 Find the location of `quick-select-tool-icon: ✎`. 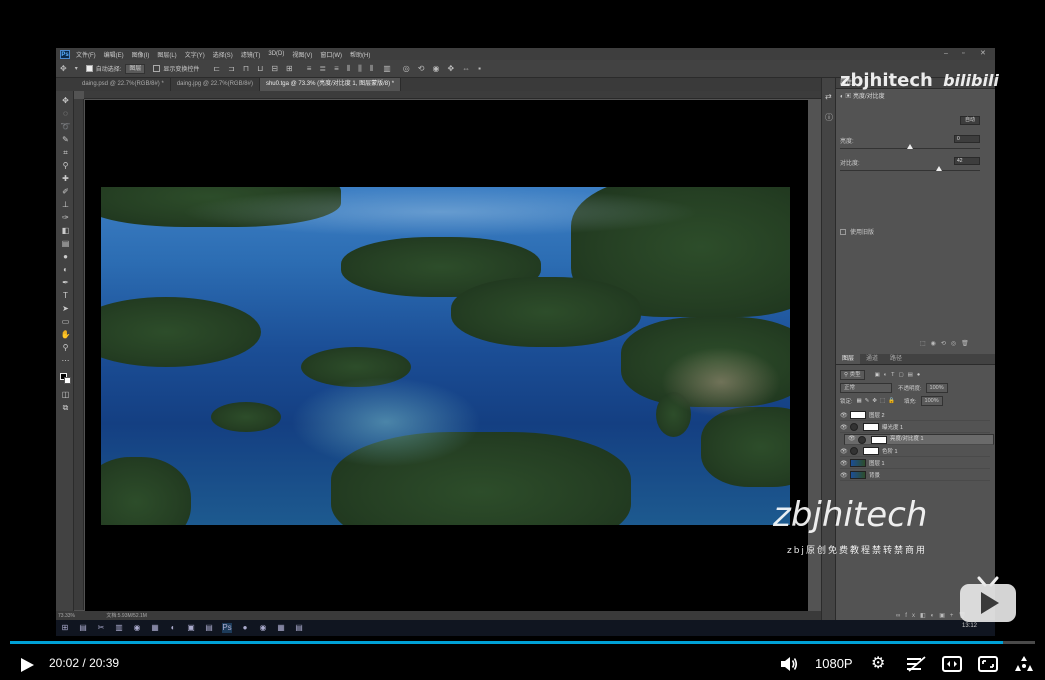

quick-select-tool-icon: ✎ is located at coordinates (65, 139).